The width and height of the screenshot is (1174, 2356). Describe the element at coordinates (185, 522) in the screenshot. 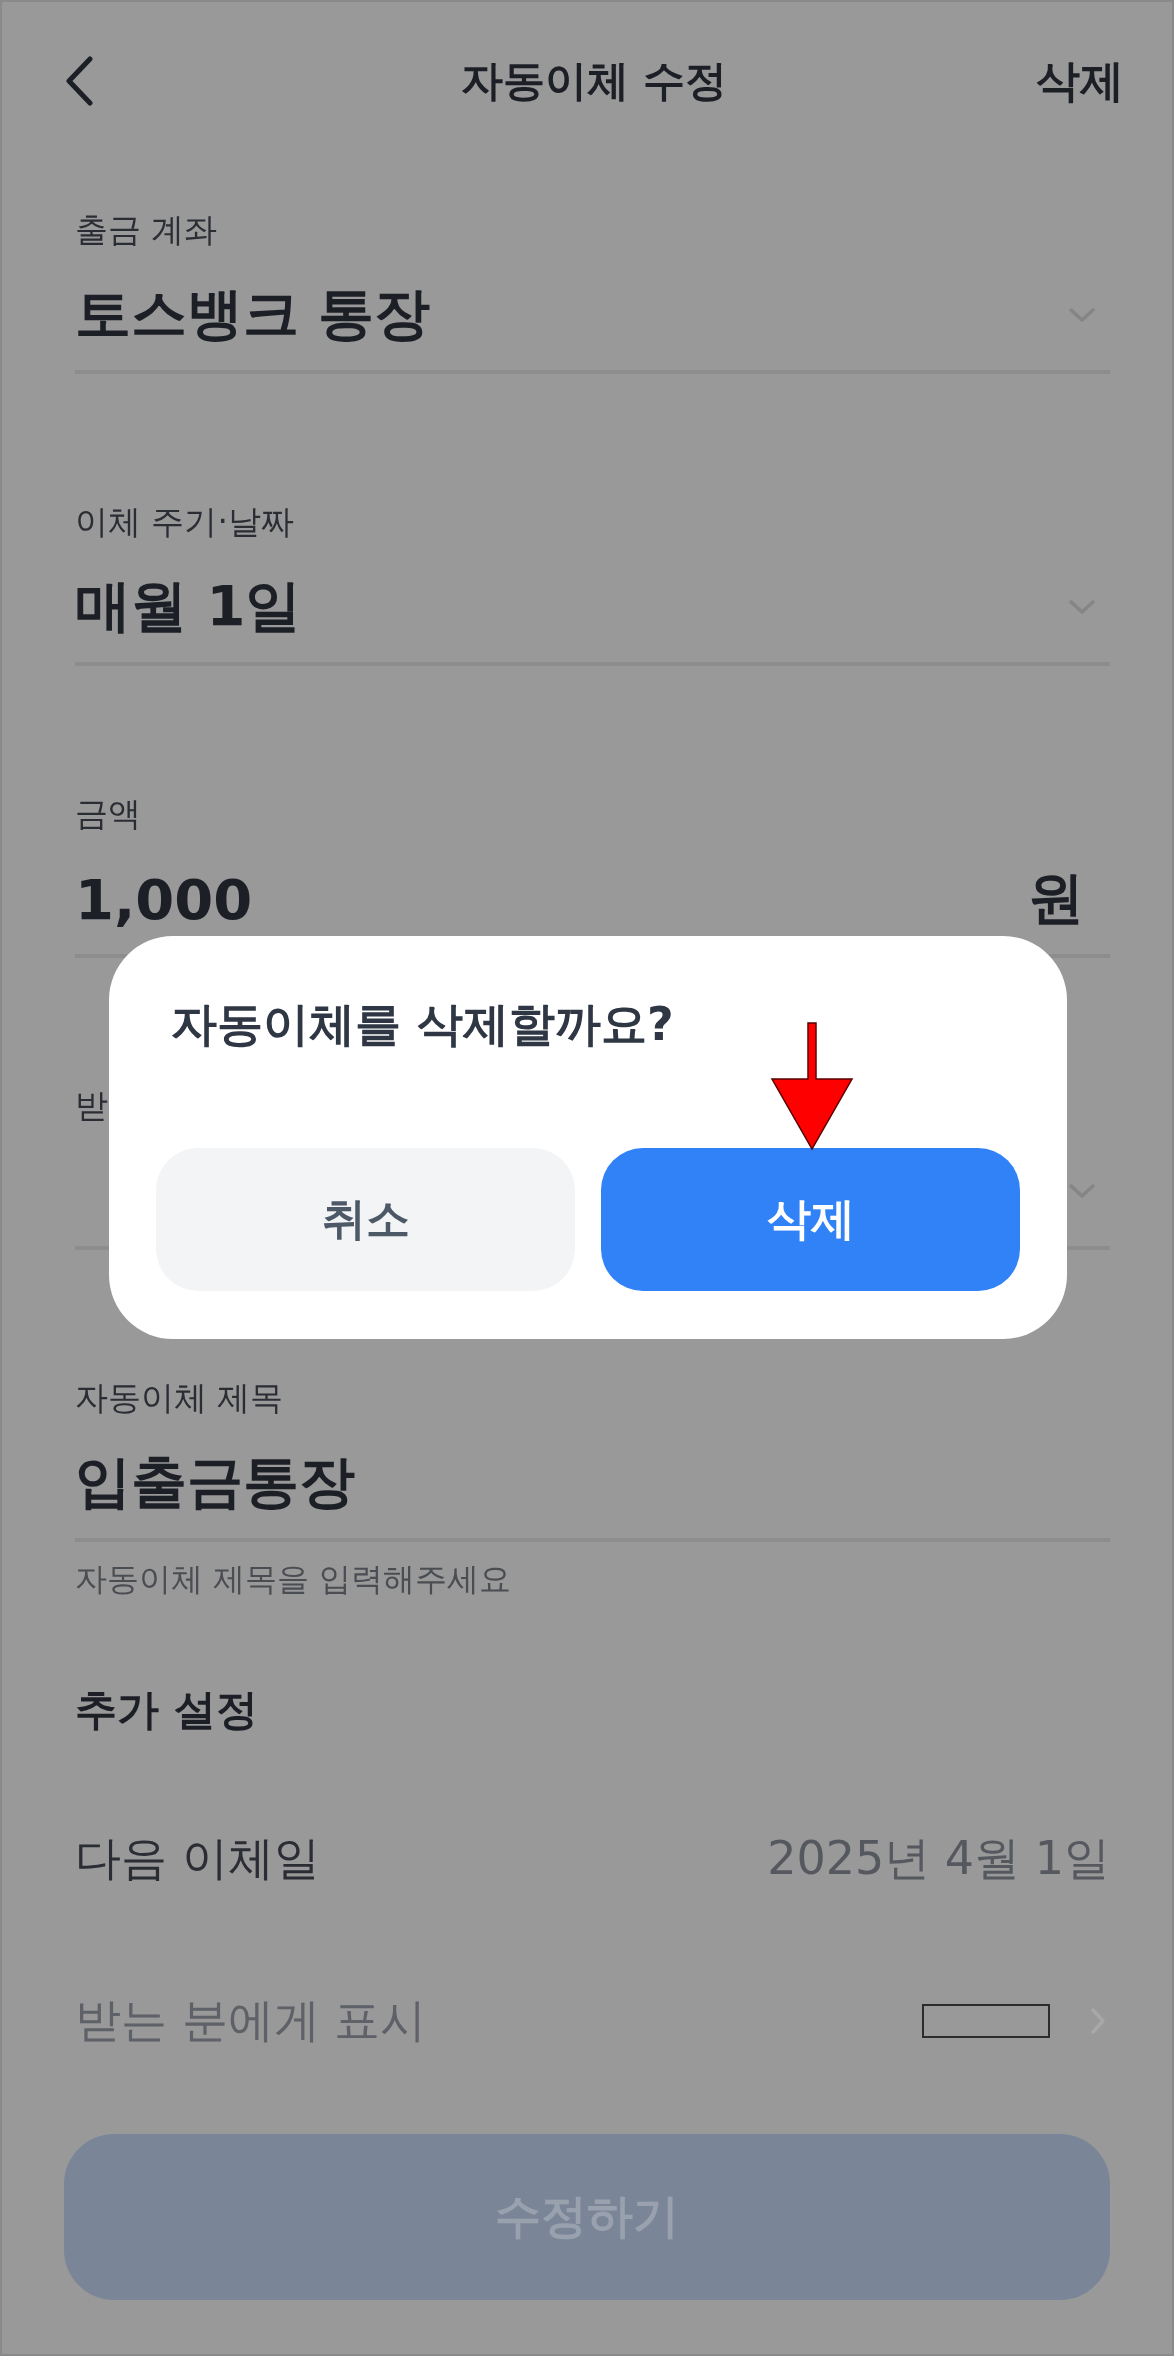

I see `field-label: 이체 주기·날짜` at that location.